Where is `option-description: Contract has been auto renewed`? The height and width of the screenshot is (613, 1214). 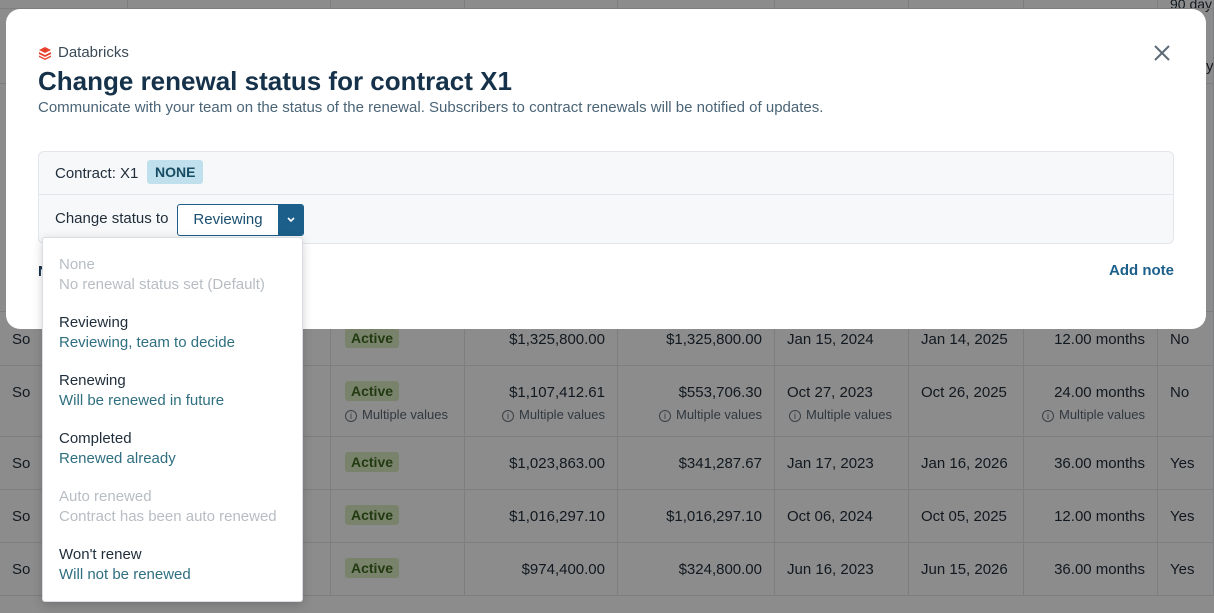 option-description: Contract has been auto renewed is located at coordinates (168, 516).